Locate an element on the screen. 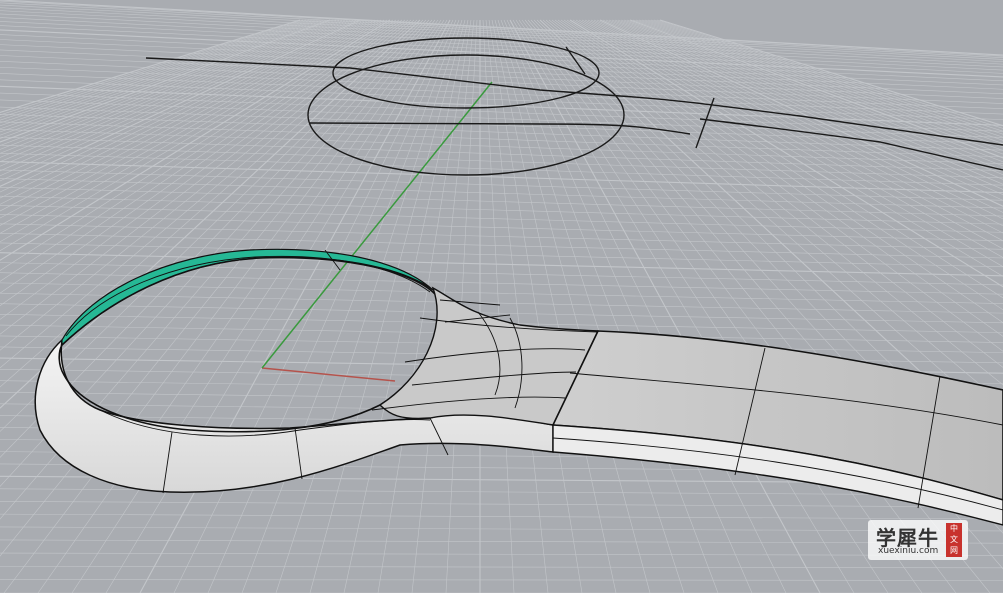  site-watermark: 学犀牛 xuexiniu.com 中 文 网 is located at coordinates (918, 540).